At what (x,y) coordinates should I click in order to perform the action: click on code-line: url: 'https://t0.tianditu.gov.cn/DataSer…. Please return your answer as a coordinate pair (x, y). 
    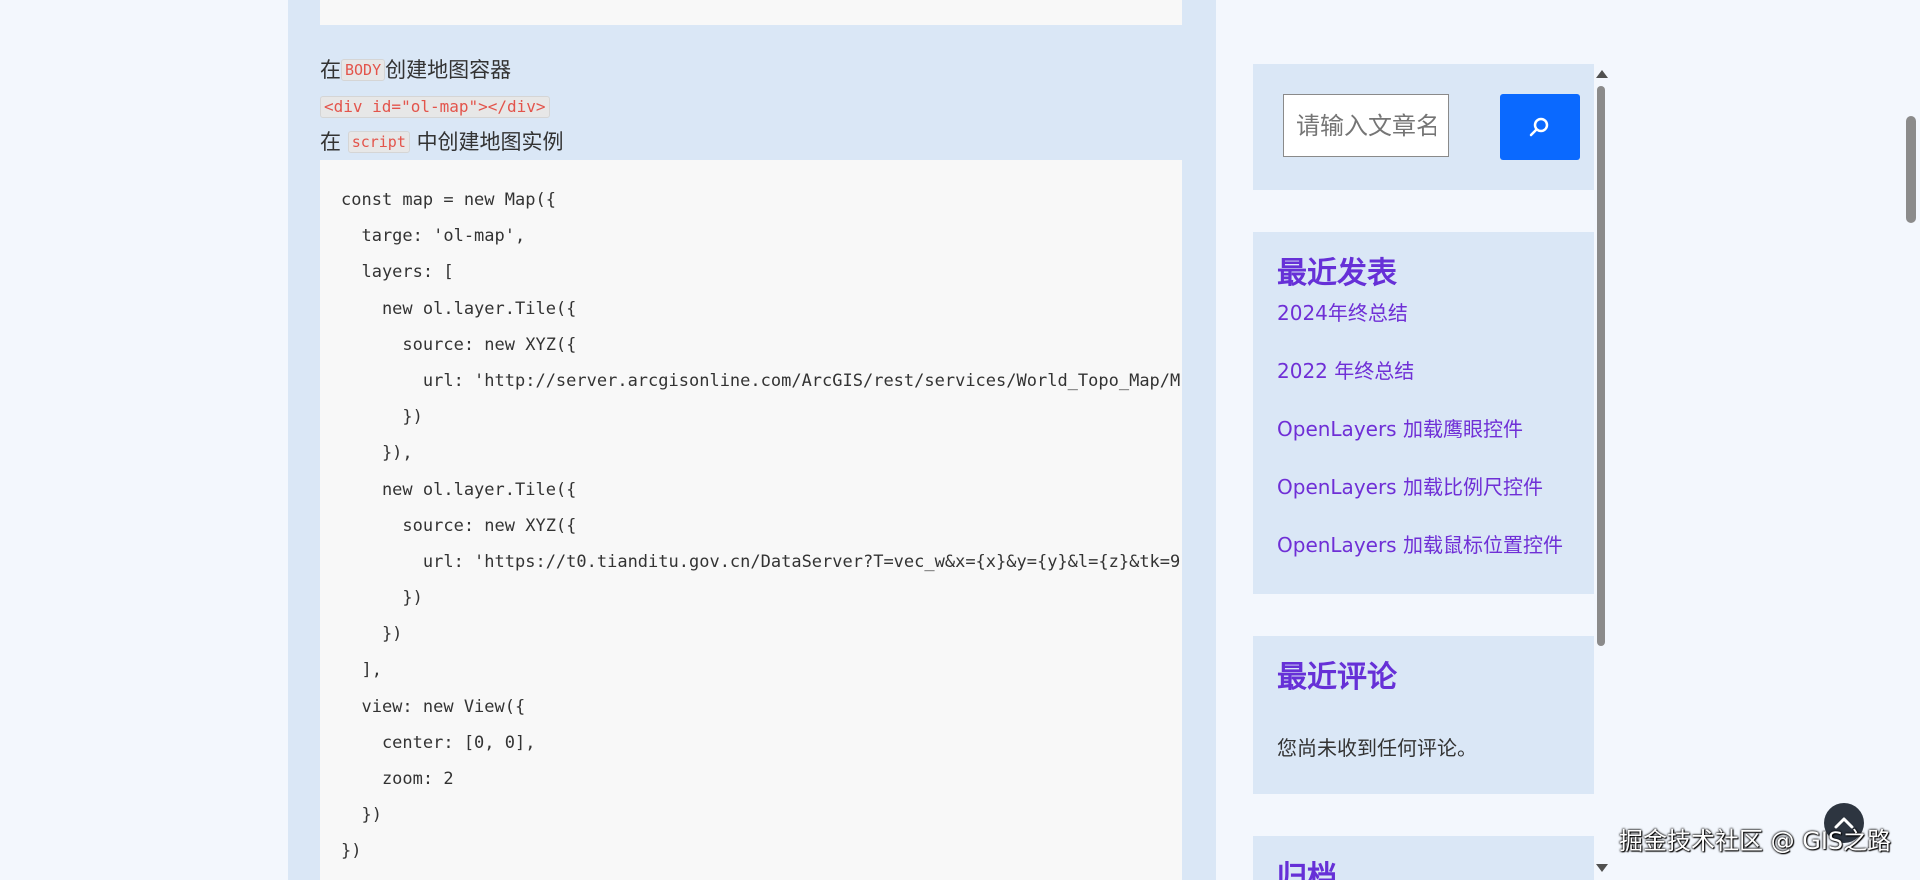
    Looking at the image, I should click on (761, 561).